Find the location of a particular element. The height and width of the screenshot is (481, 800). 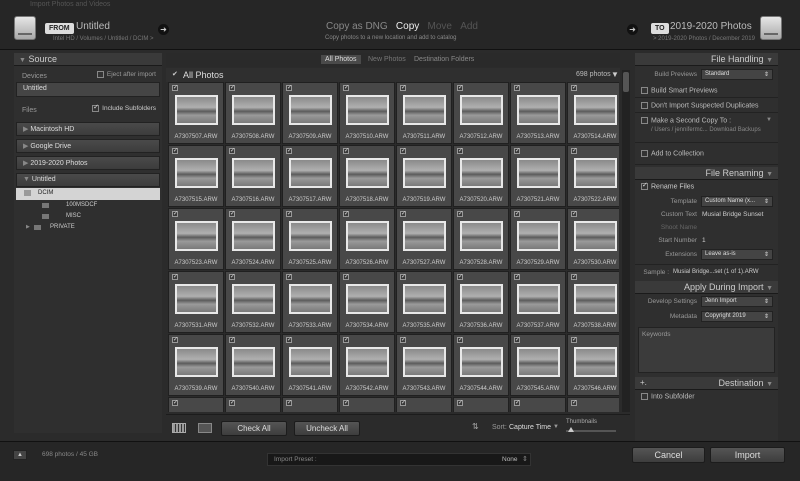

chevron-down-icon: ⇕ is located at coordinates (525, 459).